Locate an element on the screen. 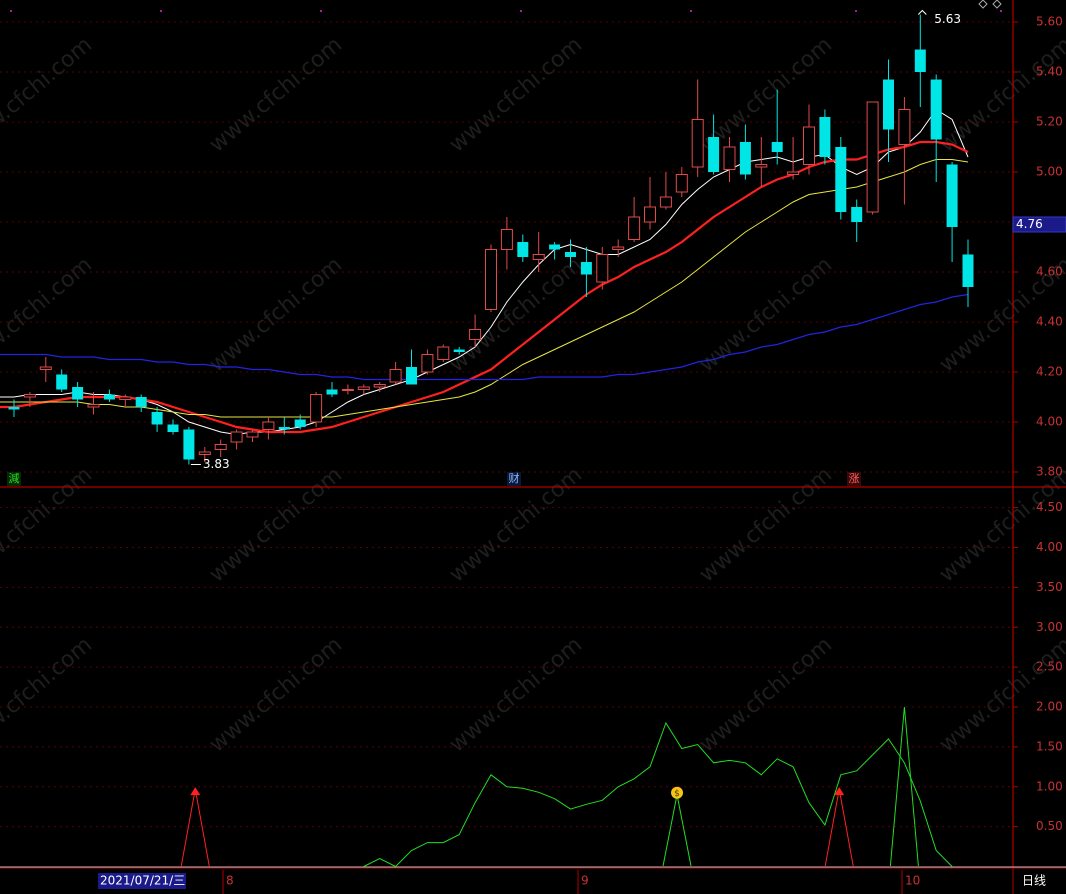  current-price-value: 4.76 is located at coordinates (1029, 224).